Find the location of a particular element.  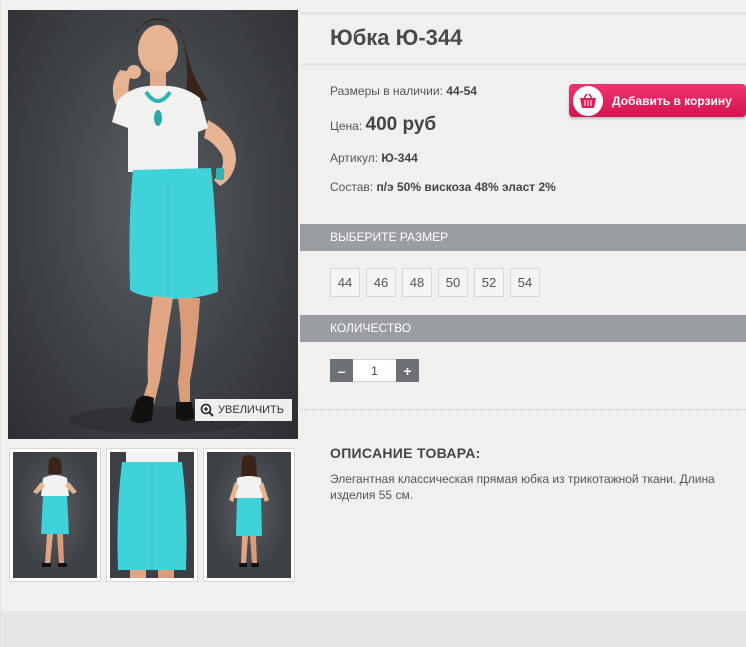

size-option-50: 50 is located at coordinates (453, 282).